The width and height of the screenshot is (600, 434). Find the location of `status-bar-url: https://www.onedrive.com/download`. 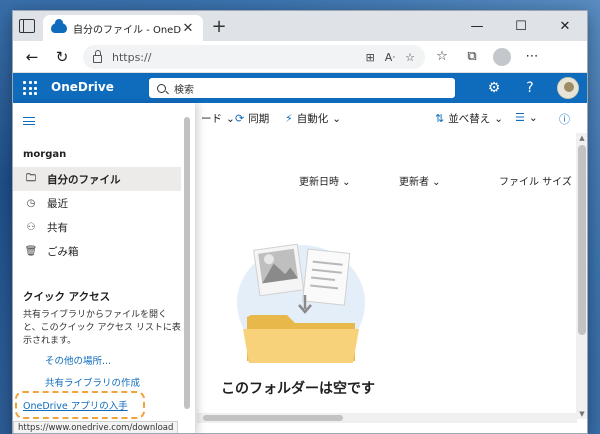

status-bar-url: https://www.onedrive.com/download is located at coordinates (96, 427).